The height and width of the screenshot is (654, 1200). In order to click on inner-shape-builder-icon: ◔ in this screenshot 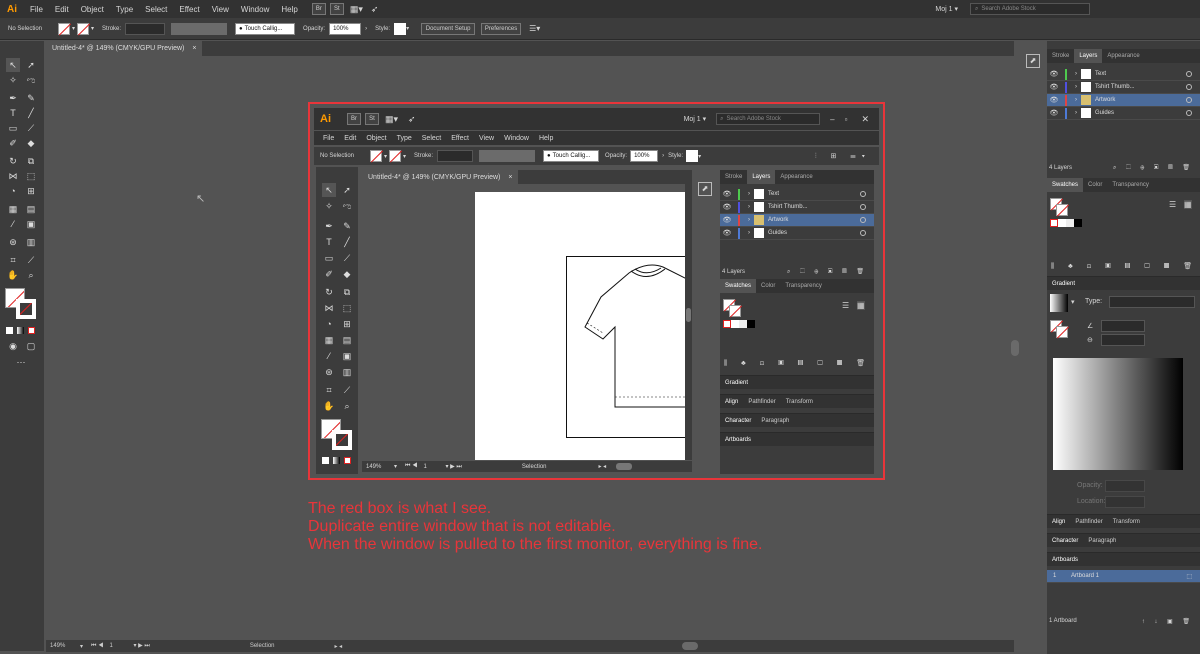, I will do `click(329, 324)`.